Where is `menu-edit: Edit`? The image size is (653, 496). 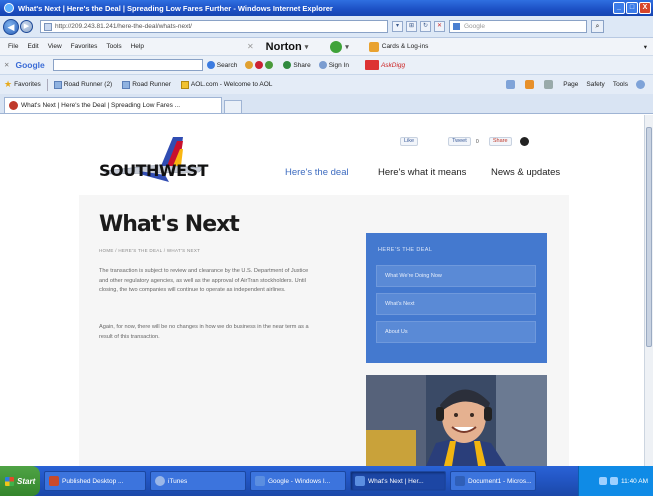 menu-edit: Edit is located at coordinates (32, 46).